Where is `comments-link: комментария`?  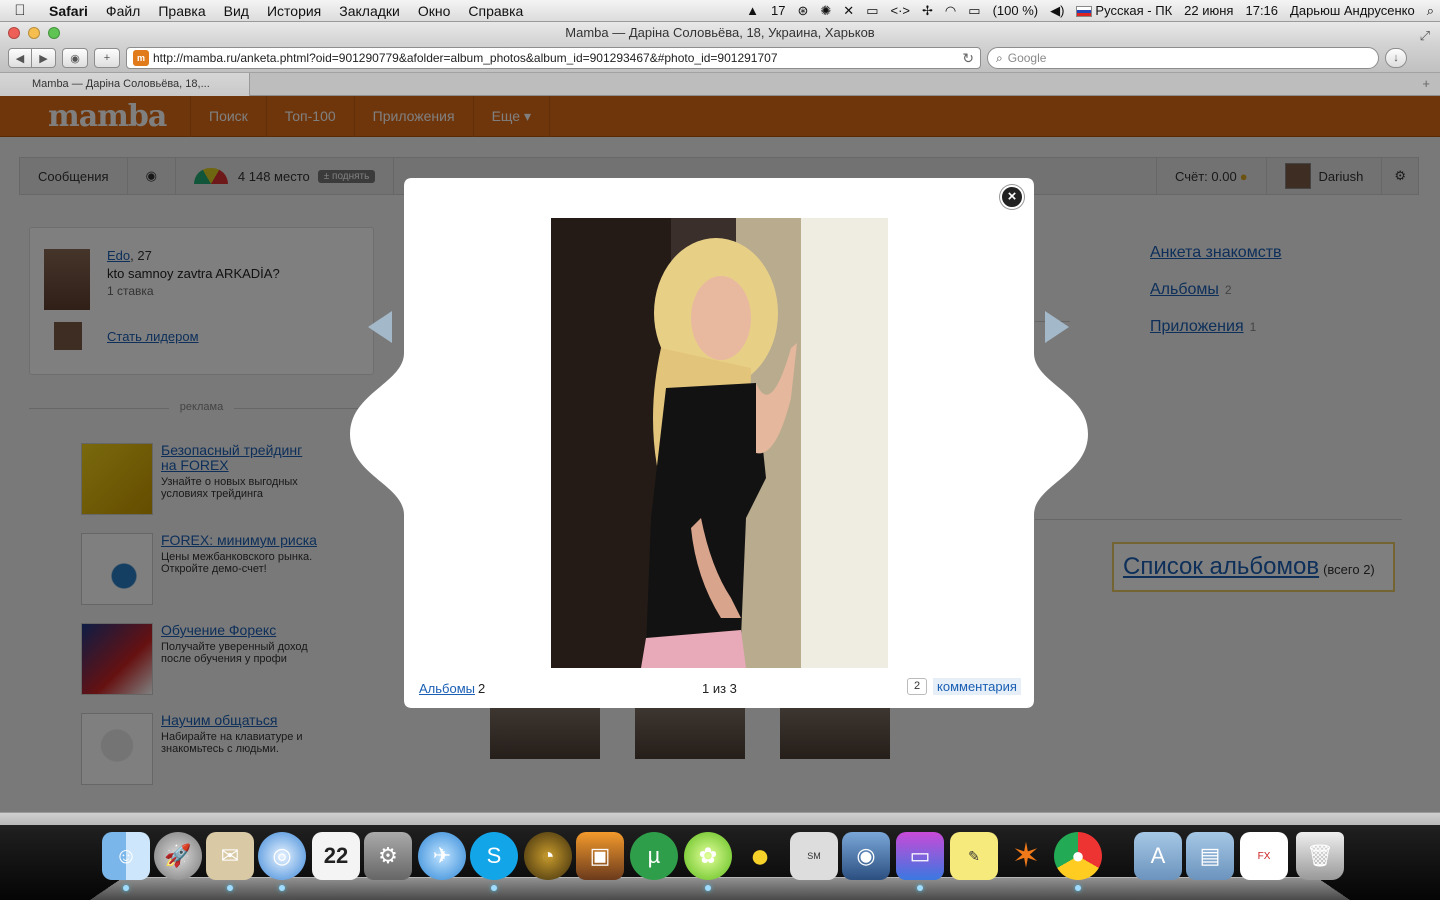
comments-link: комментария is located at coordinates (977, 686).